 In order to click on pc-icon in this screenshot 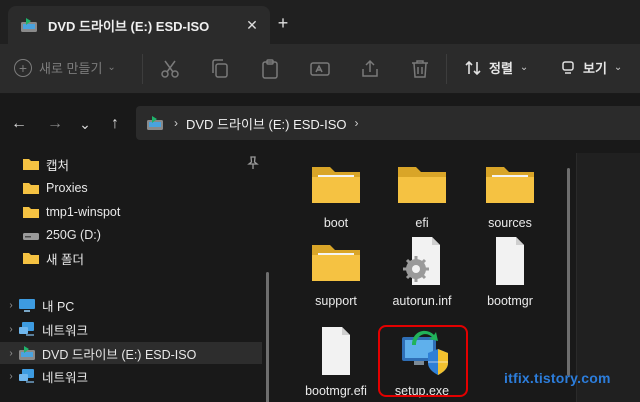, I will do `click(27, 305)`.